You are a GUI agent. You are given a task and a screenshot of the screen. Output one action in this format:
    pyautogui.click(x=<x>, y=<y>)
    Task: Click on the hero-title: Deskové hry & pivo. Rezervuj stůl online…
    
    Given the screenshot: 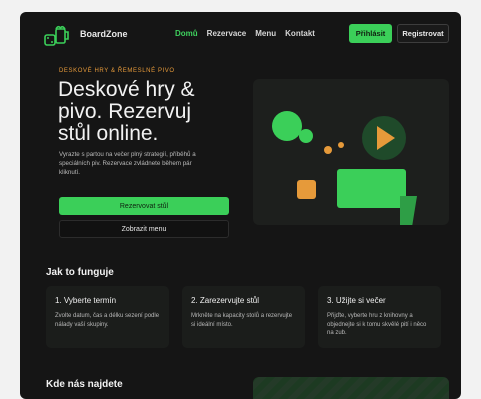 What is the action you would take?
    pyautogui.click(x=126, y=111)
    